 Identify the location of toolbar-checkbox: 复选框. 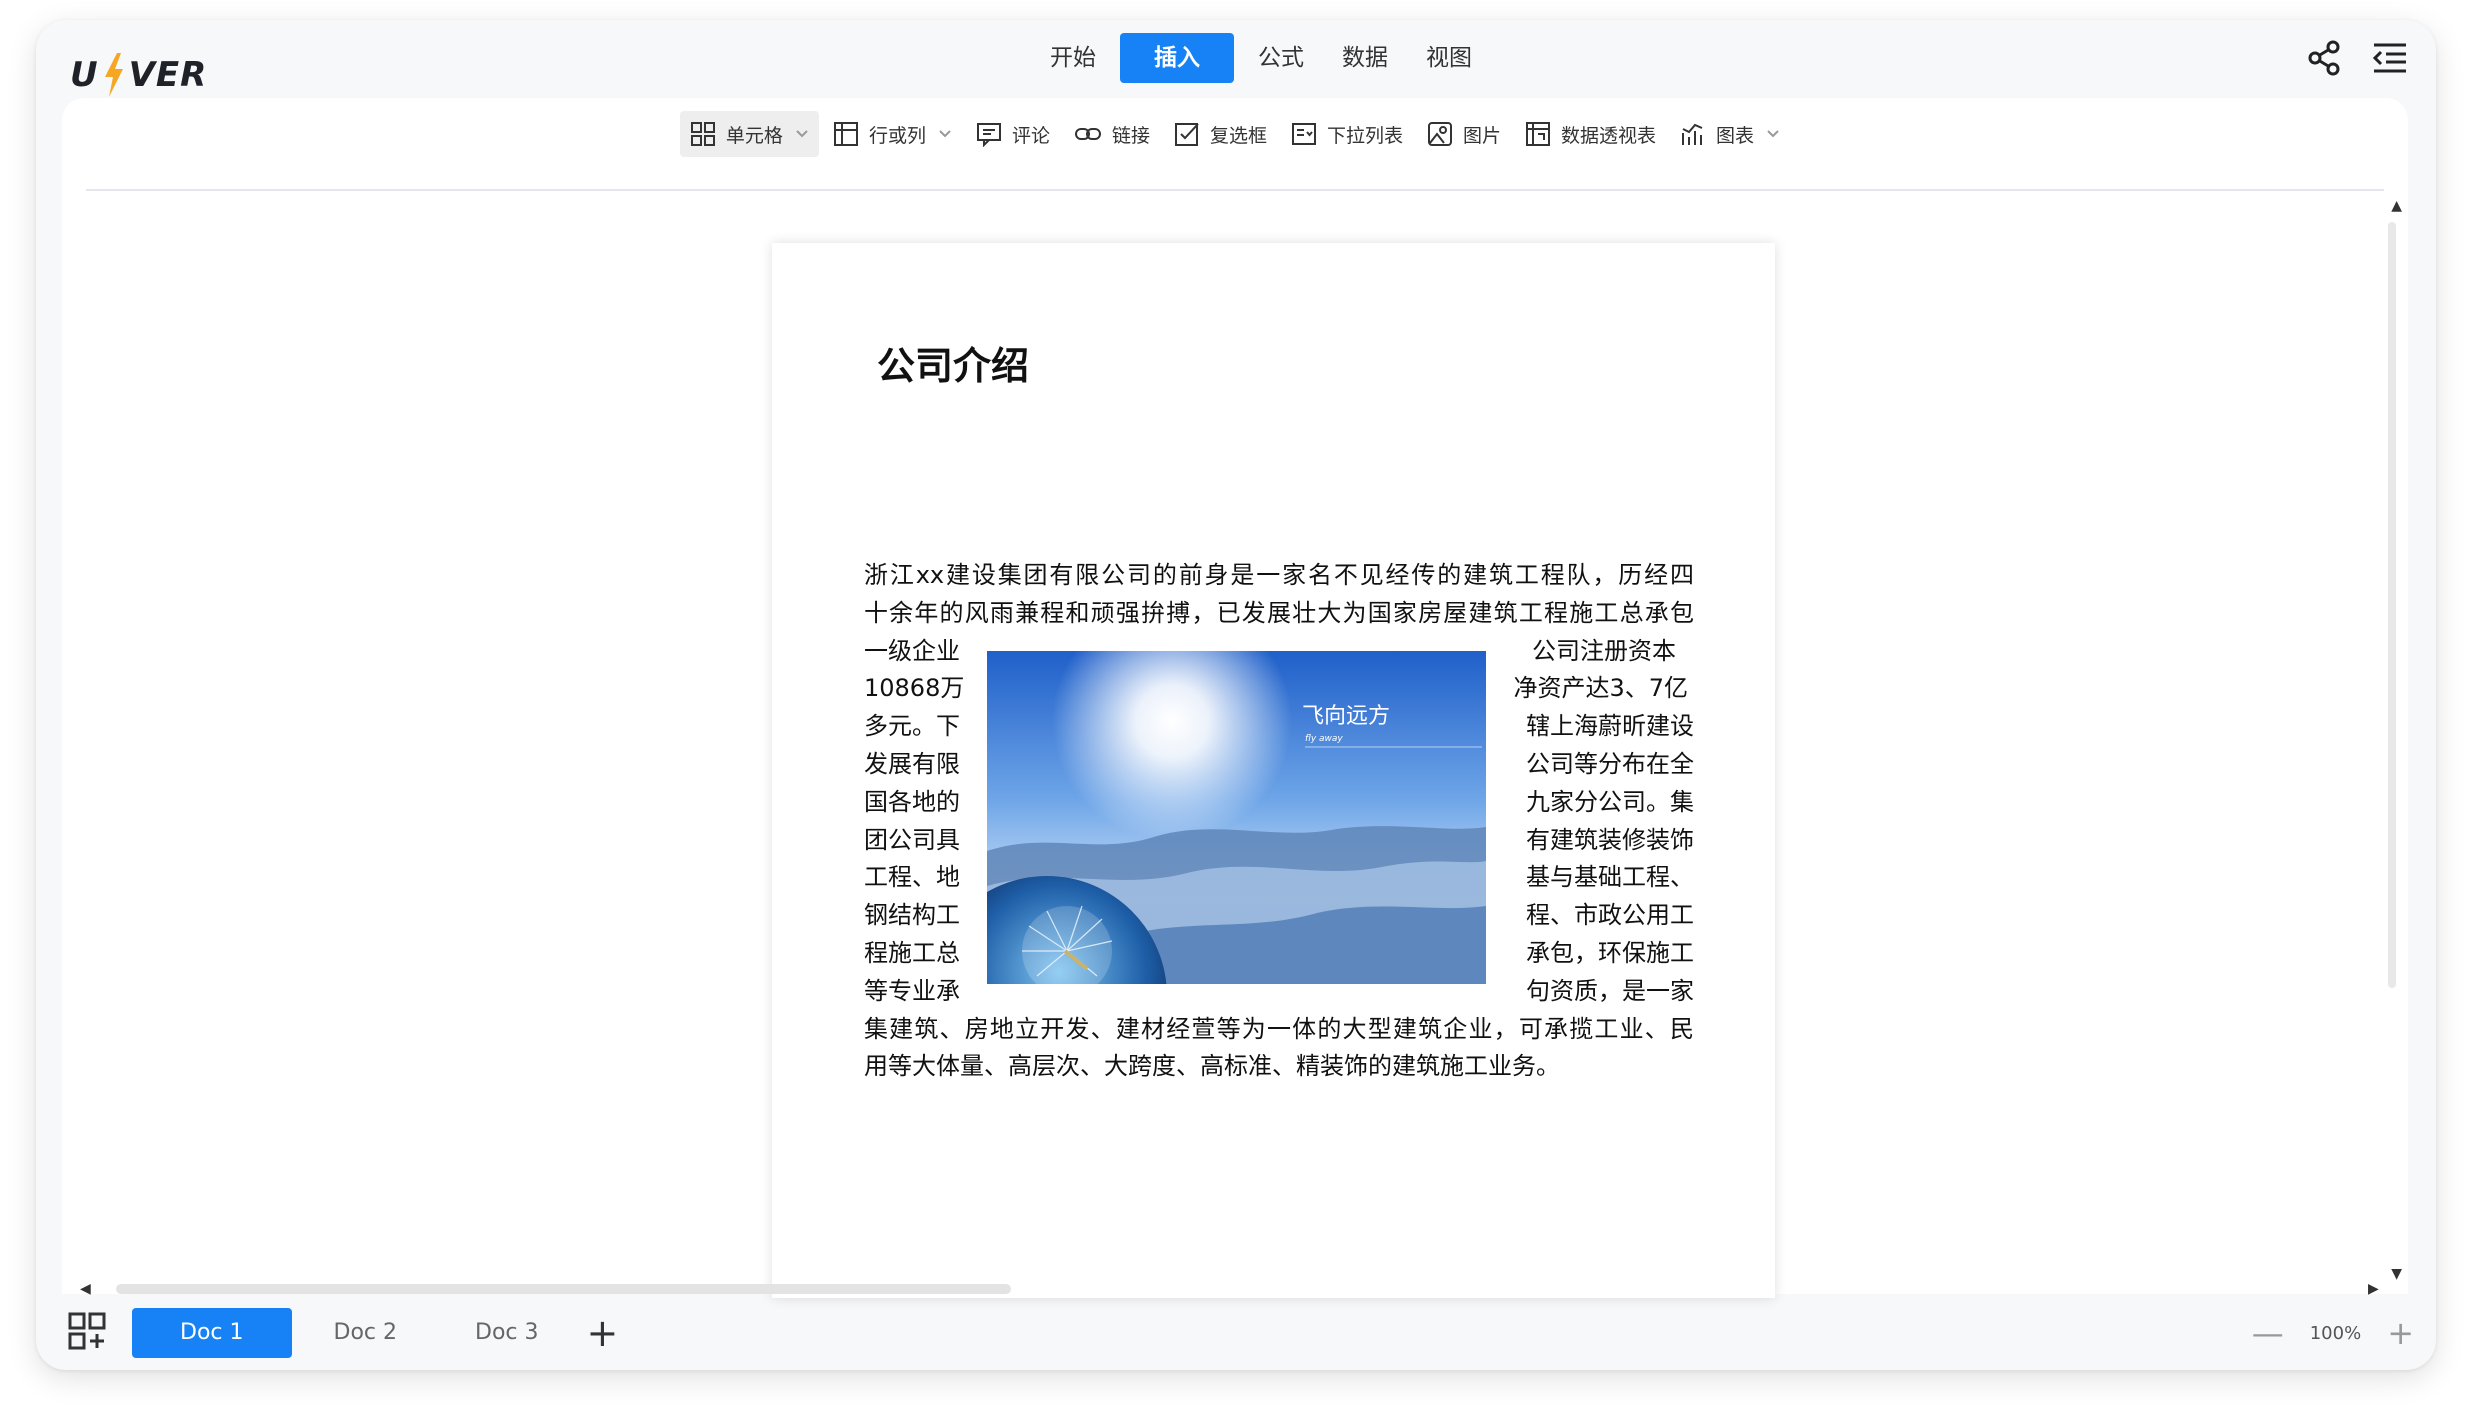
(1220, 134).